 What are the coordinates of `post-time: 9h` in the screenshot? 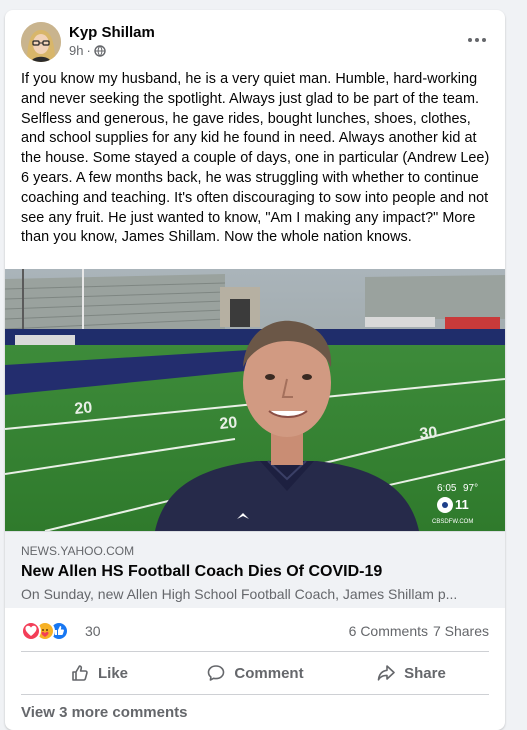 It's located at (76, 50).